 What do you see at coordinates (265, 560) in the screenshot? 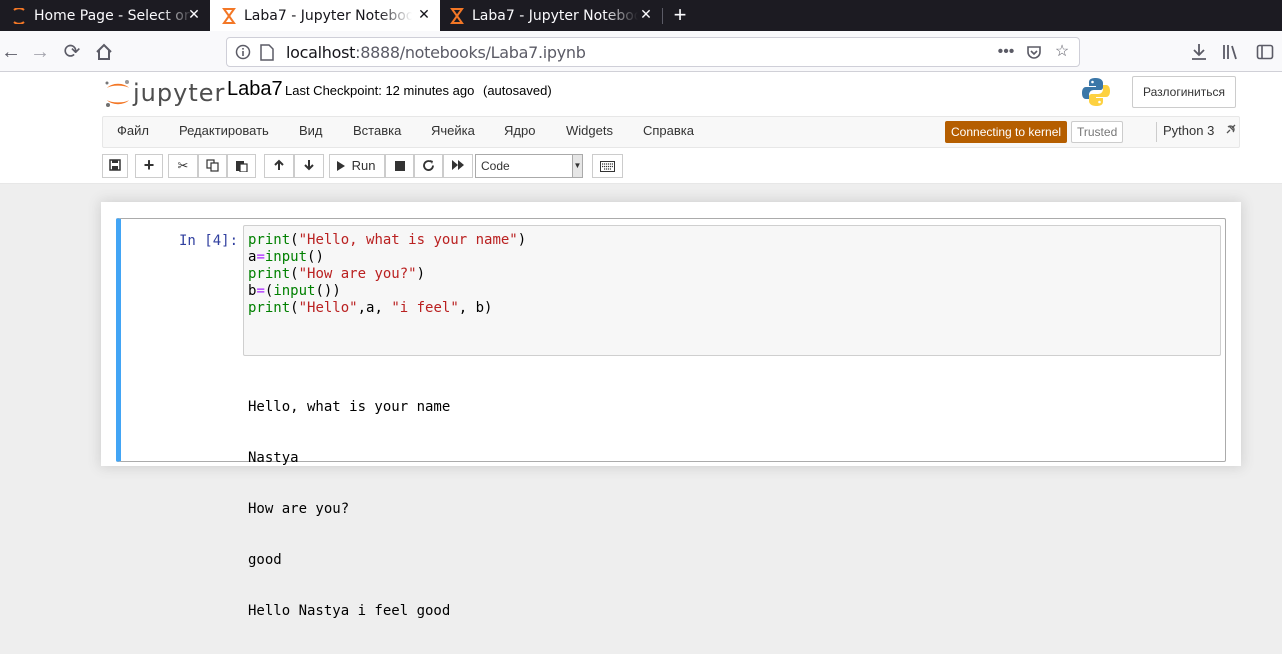
I see `output-line: good` at bounding box center [265, 560].